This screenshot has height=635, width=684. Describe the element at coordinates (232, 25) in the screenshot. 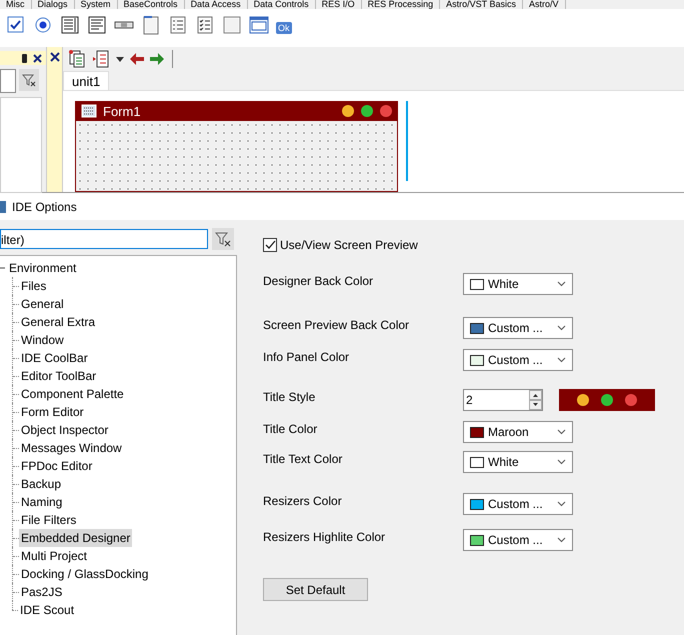

I see `blank-icon` at that location.